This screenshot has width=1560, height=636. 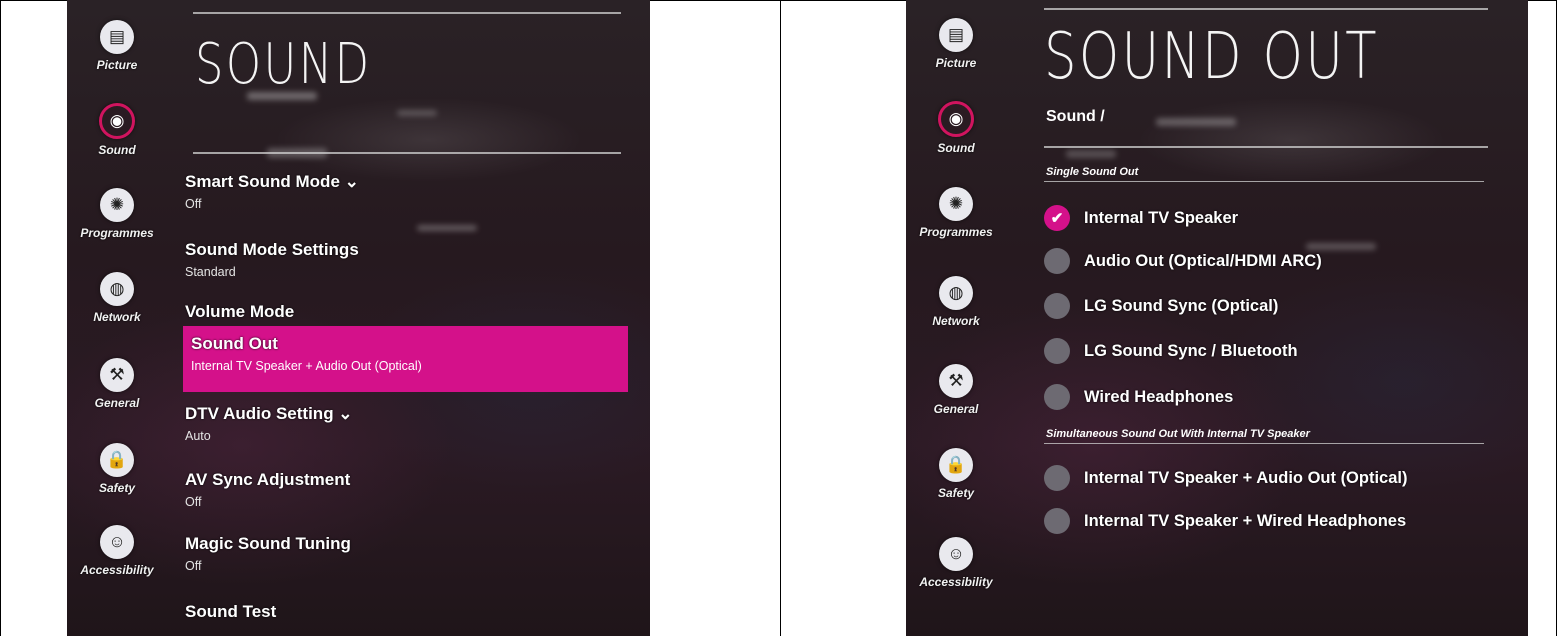 What do you see at coordinates (780, 318) in the screenshot?
I see `panel-divider` at bounding box center [780, 318].